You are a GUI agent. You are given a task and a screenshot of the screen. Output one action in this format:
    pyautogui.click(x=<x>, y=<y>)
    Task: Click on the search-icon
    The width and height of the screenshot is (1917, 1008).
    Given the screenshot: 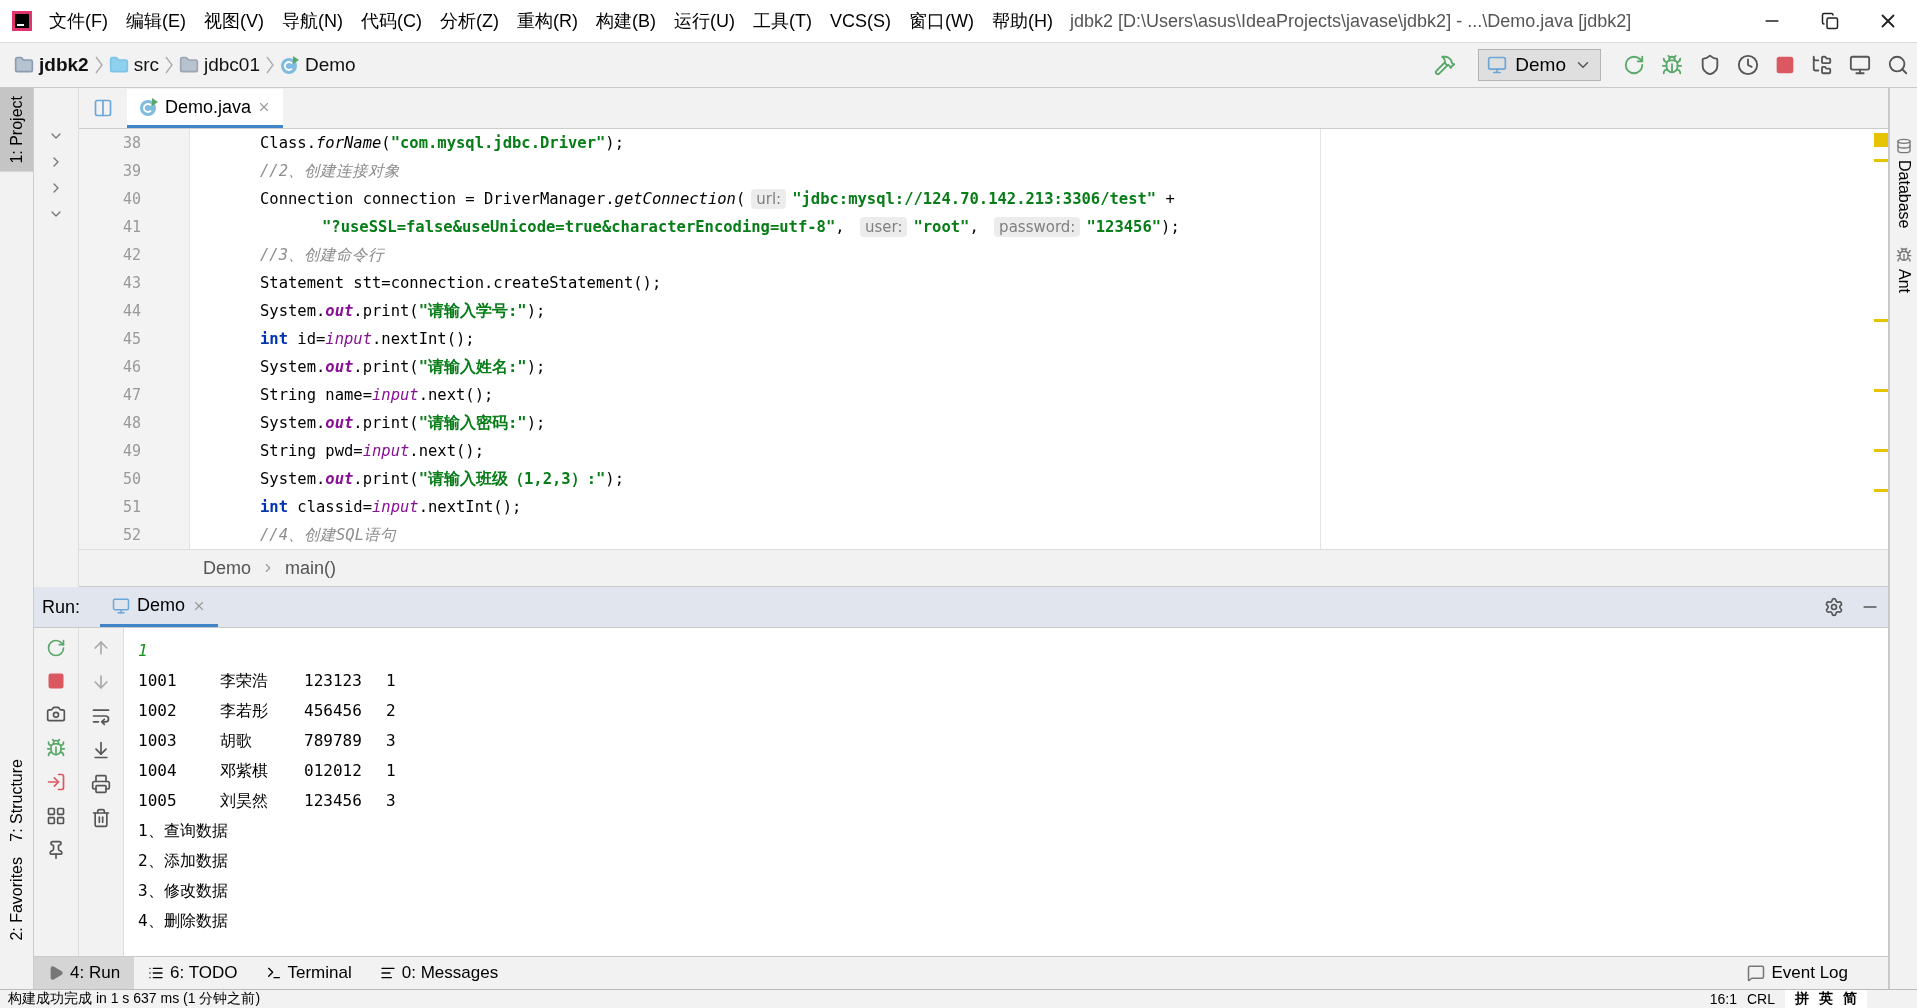 What is the action you would take?
    pyautogui.click(x=1898, y=65)
    